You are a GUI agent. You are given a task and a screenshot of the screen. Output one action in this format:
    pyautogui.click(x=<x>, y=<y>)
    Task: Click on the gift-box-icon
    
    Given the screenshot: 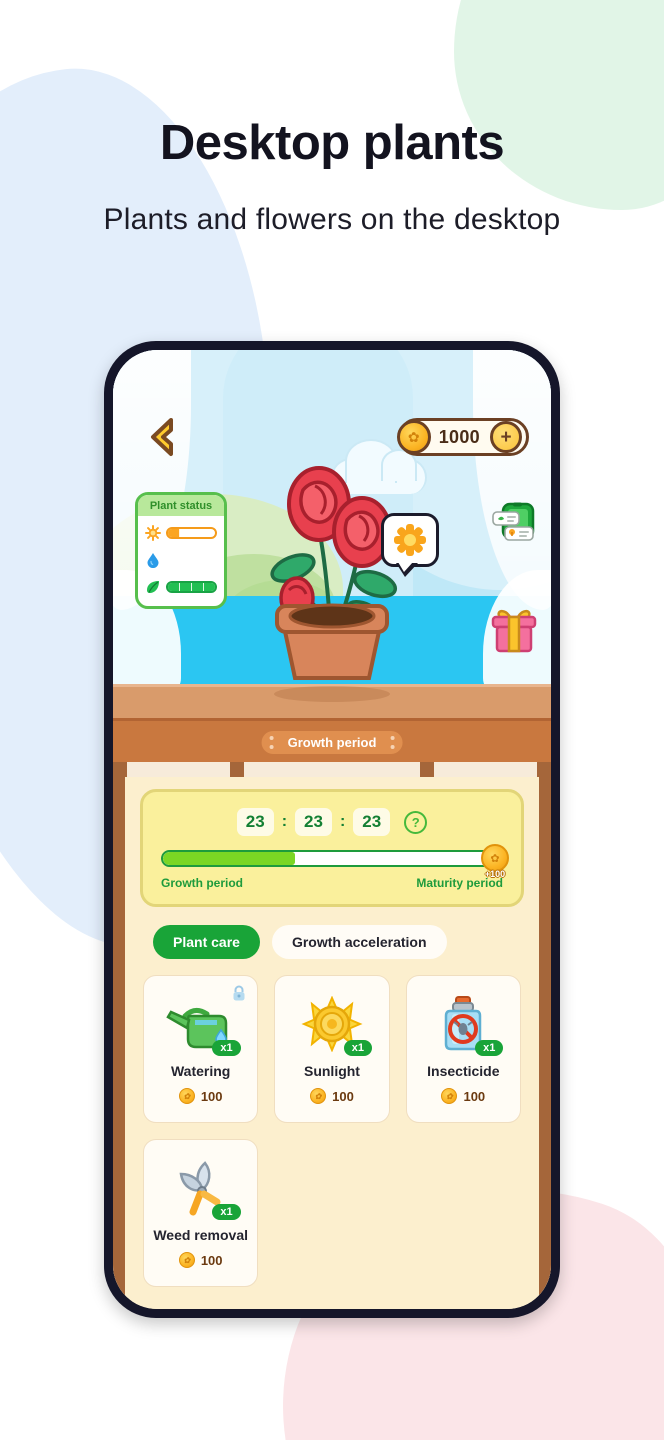 What is the action you would take?
    pyautogui.click(x=514, y=631)
    